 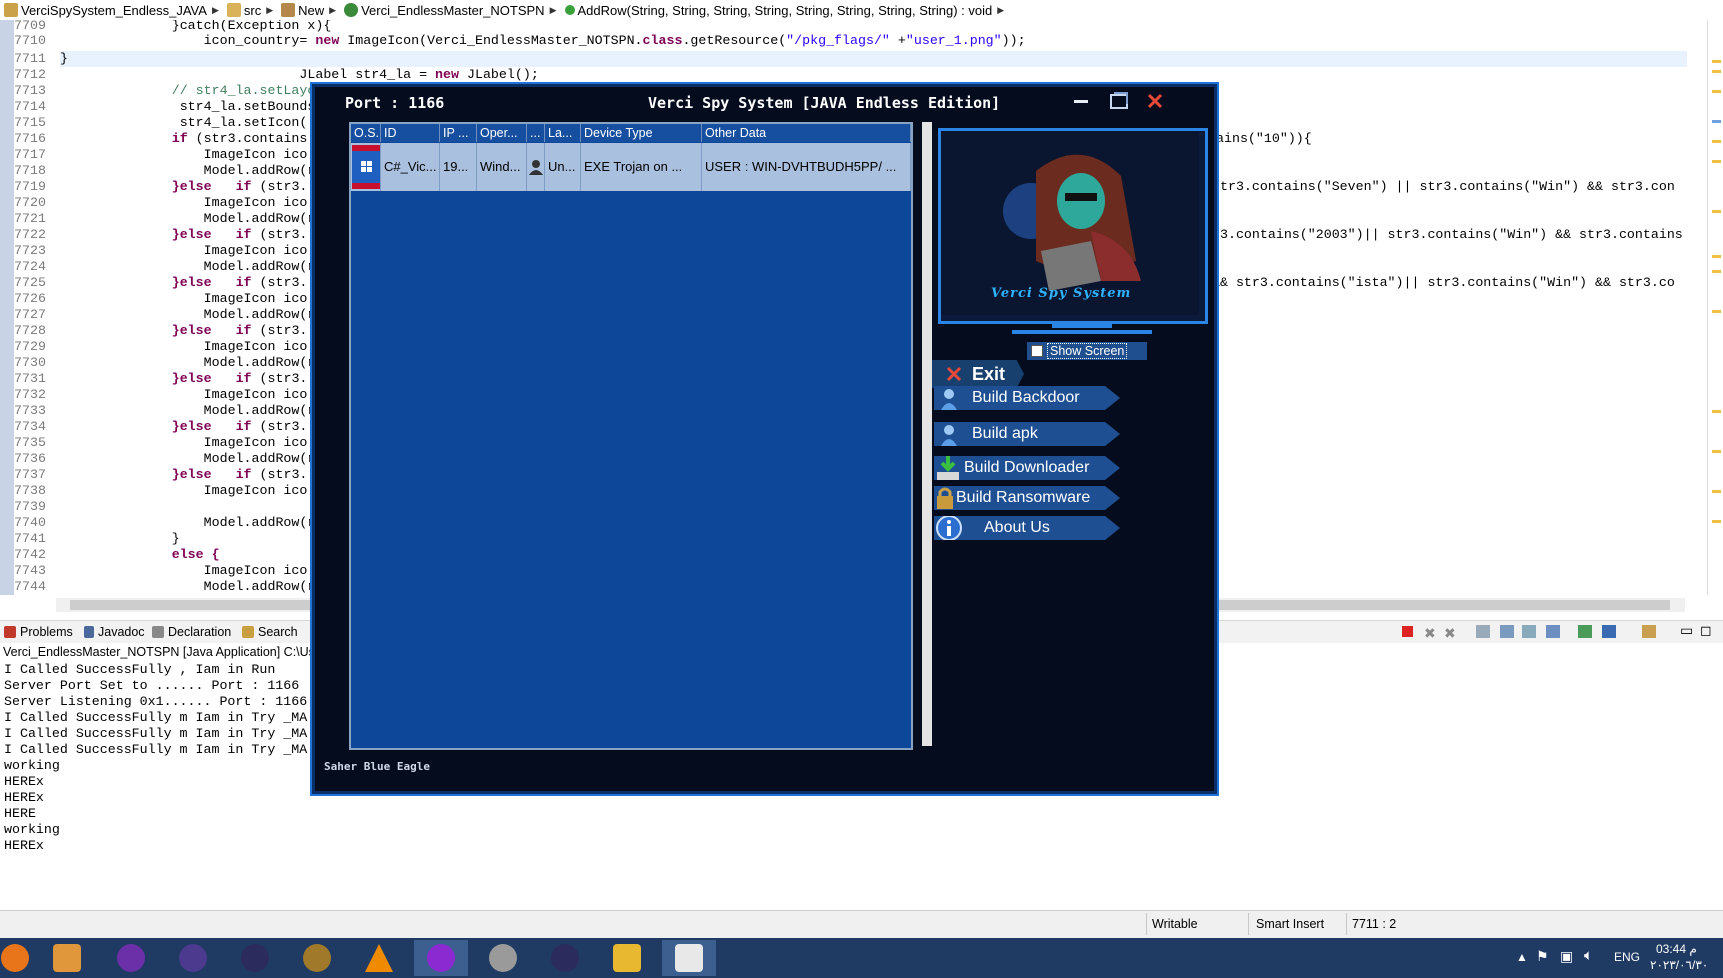 What do you see at coordinates (1679, 965) in the screenshot?
I see `clock-date: ٢٠٢٣/٠٦/٣٠` at bounding box center [1679, 965].